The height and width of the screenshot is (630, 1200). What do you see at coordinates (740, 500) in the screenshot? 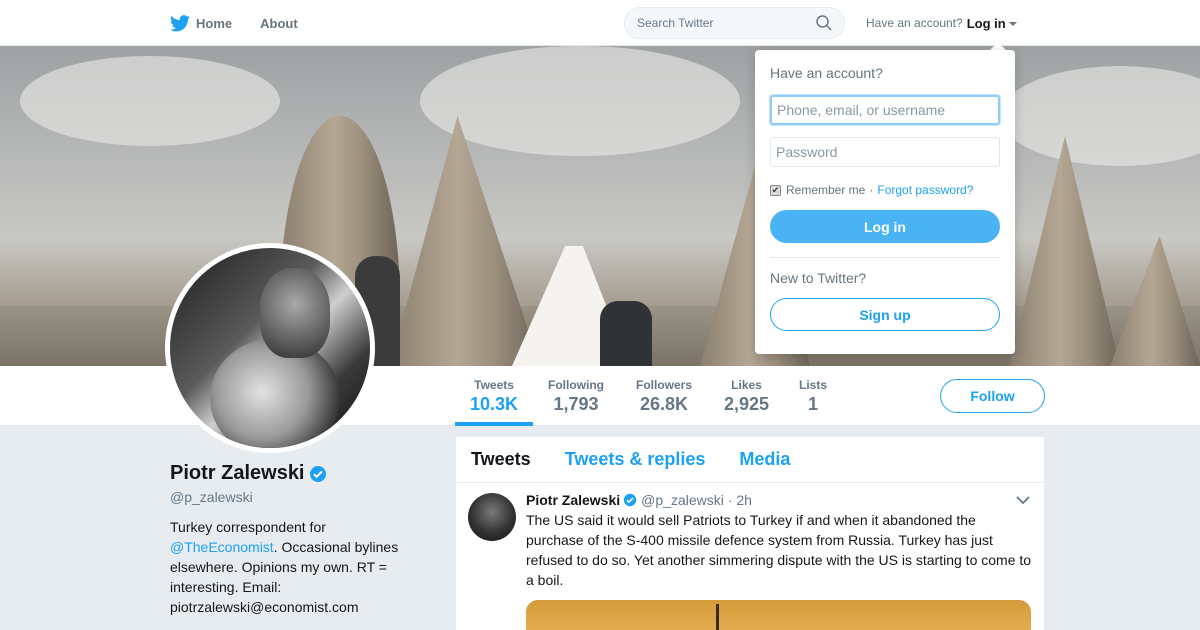
I see `tweet-timestamp: · 2h` at bounding box center [740, 500].